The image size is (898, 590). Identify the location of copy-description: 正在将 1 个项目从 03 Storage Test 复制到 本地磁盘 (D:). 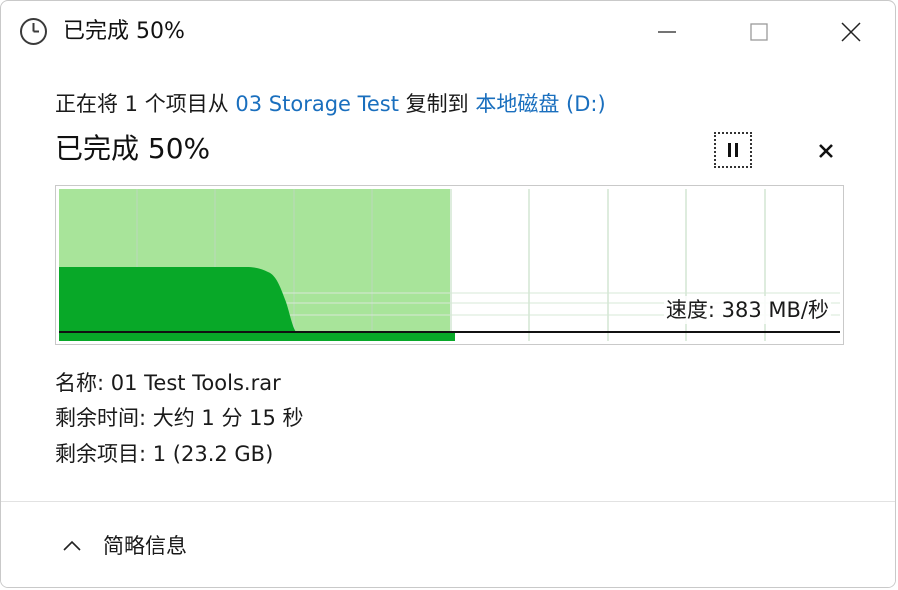
(330, 104).